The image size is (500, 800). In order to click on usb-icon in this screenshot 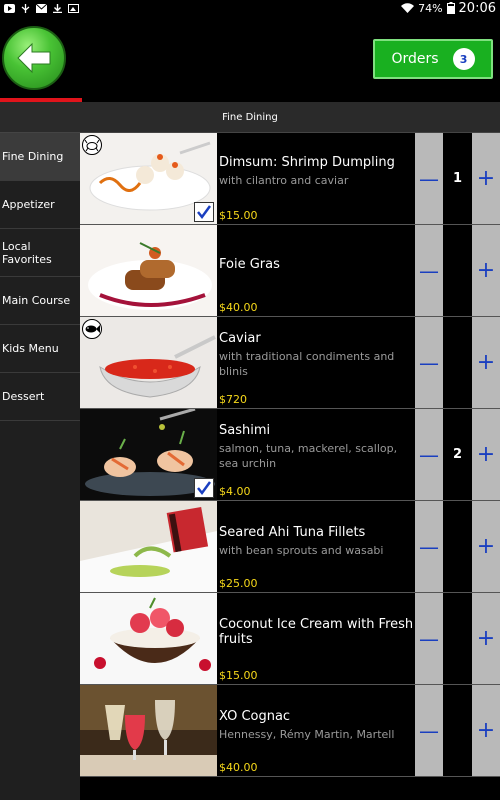, I will do `click(25, 8)`.